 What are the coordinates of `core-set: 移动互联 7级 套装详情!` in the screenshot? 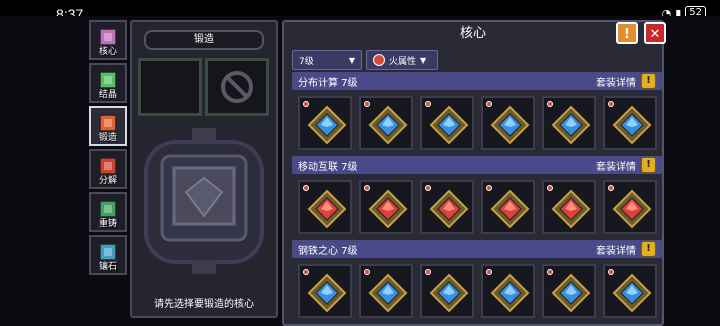 It's located at (477, 195).